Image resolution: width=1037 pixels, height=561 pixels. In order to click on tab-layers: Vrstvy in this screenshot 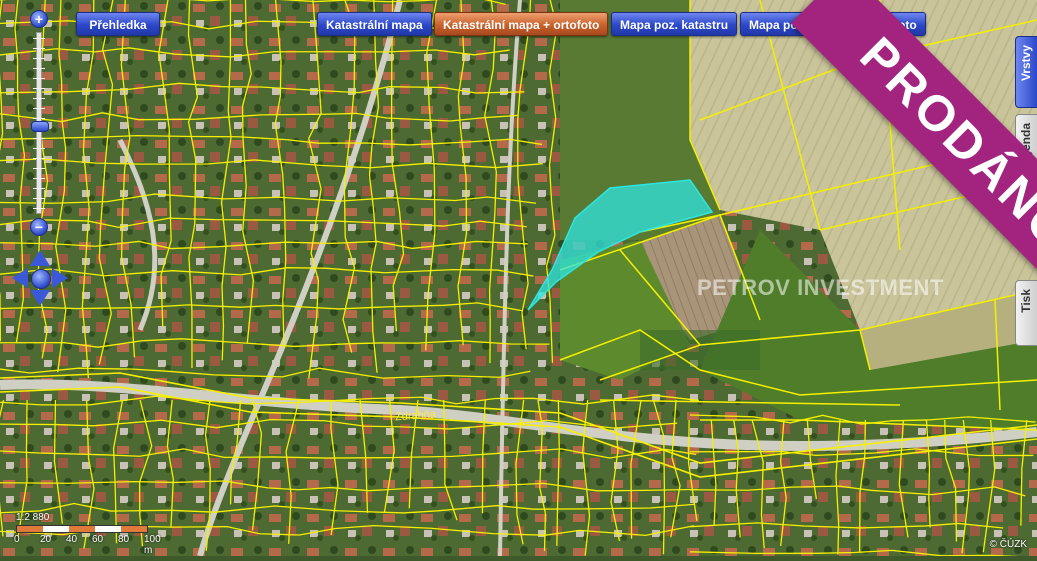, I will do `click(1026, 72)`.